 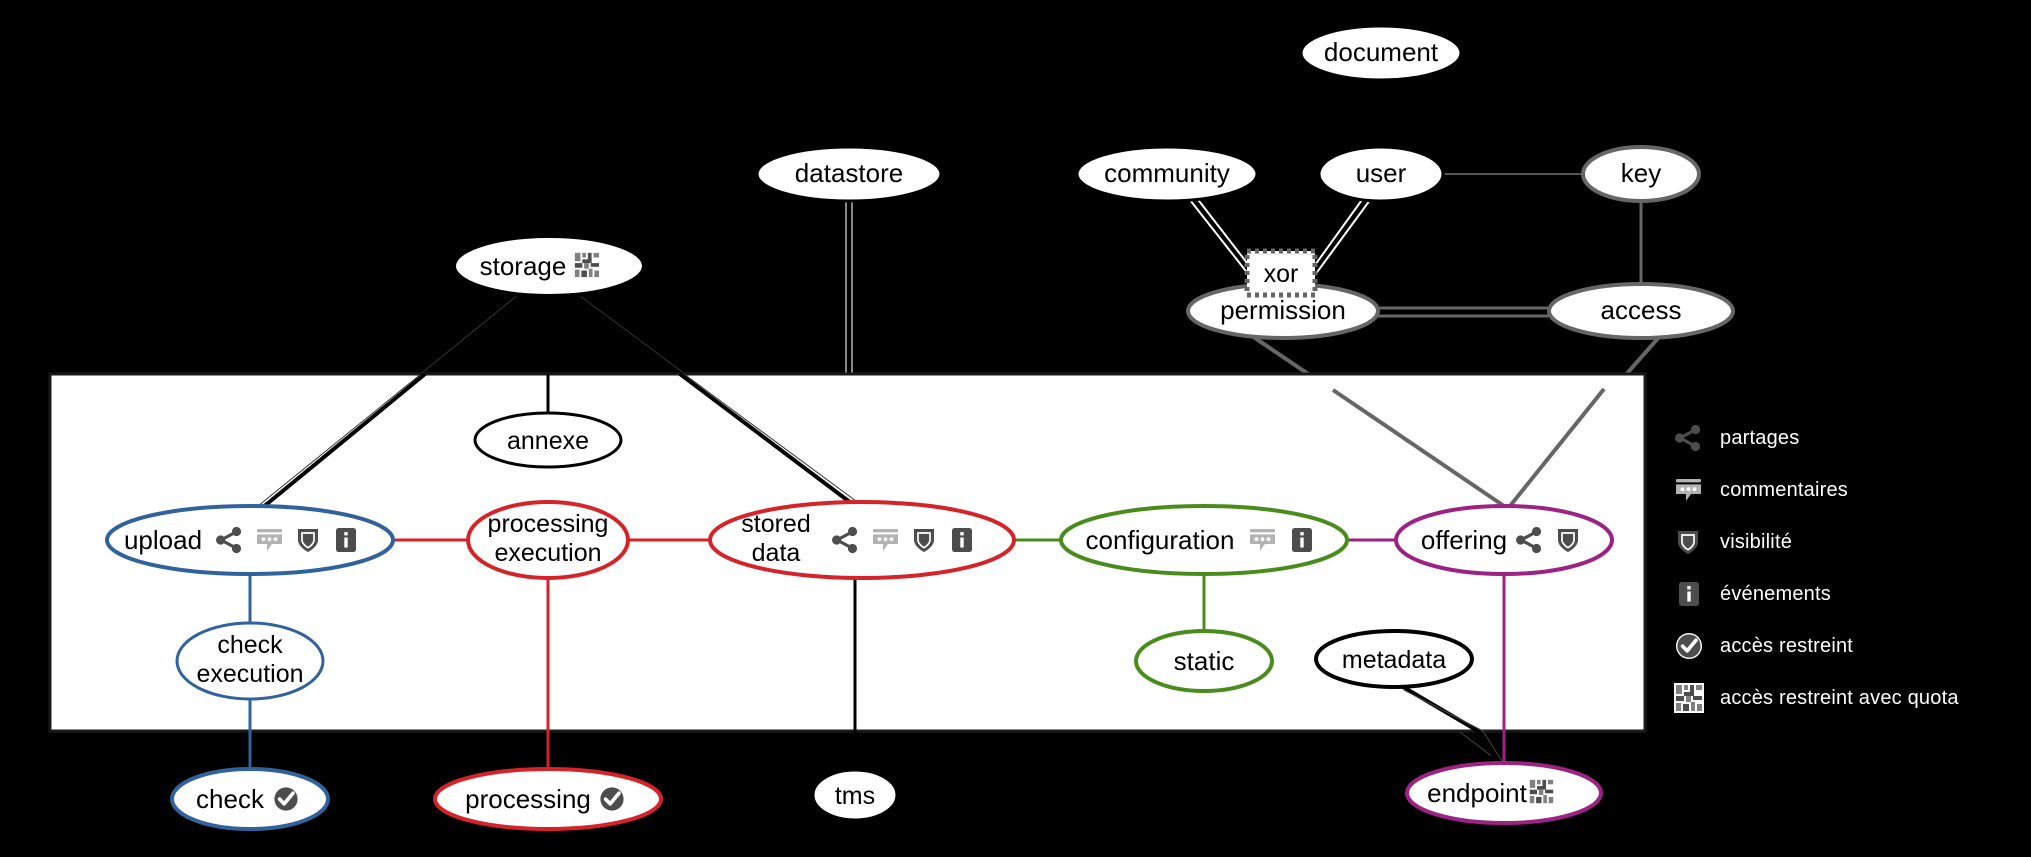 What do you see at coordinates (548, 524) in the screenshot?
I see `node-label-line1: processing` at bounding box center [548, 524].